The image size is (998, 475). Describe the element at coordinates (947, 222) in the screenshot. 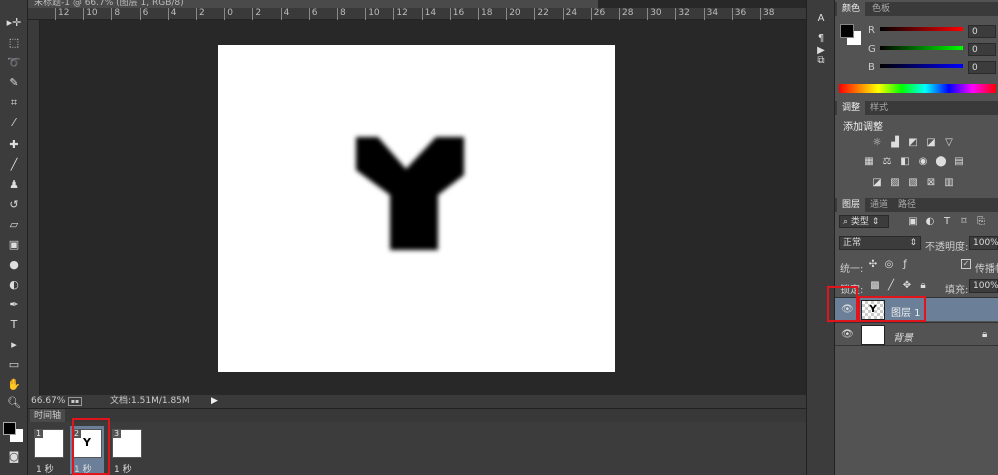

I see `filter-type-icon: T` at that location.